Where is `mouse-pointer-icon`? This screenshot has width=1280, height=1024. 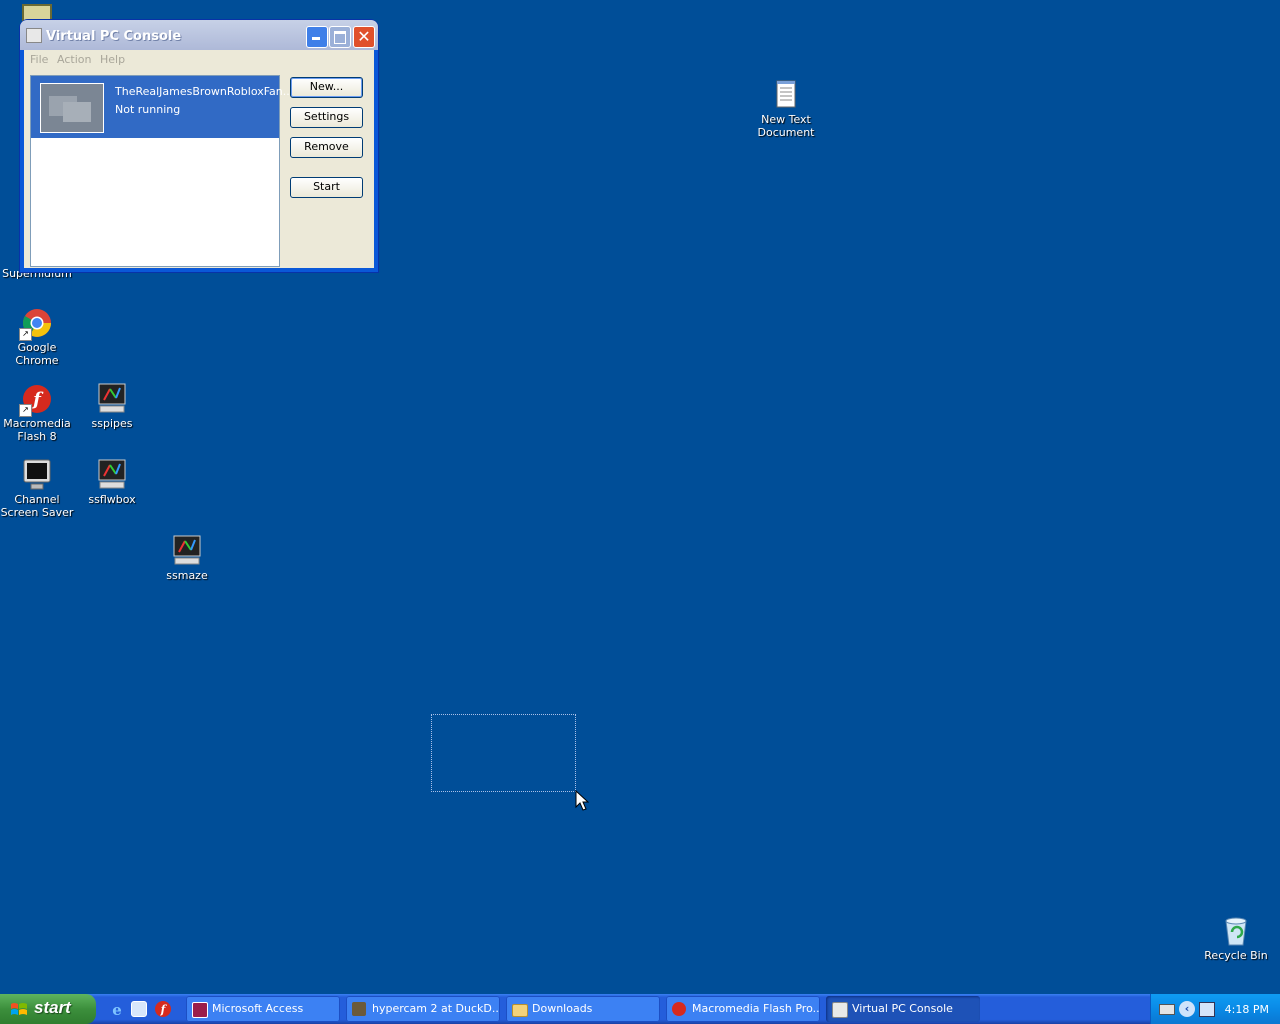 mouse-pointer-icon is located at coordinates (582, 802).